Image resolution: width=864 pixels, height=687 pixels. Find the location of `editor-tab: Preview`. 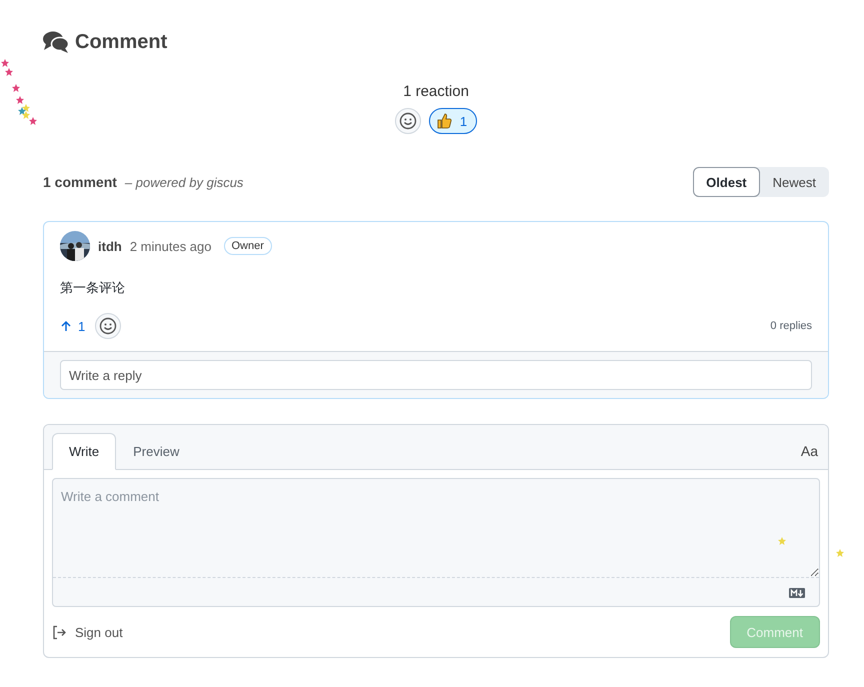

editor-tab: Preview is located at coordinates (156, 451).